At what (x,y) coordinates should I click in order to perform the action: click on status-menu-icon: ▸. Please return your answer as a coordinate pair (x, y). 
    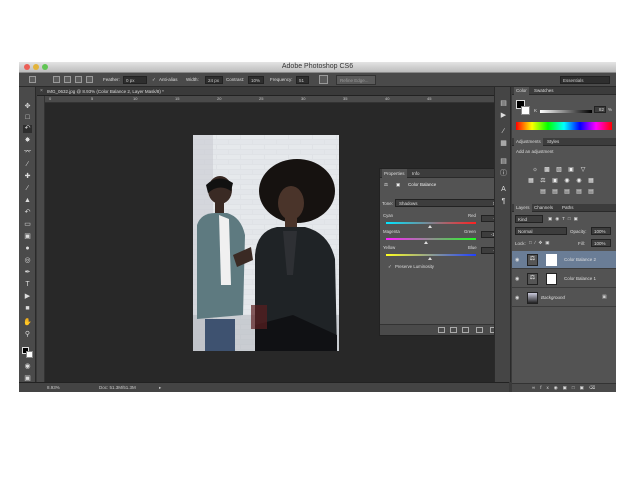
    Looking at the image, I should click on (160, 388).